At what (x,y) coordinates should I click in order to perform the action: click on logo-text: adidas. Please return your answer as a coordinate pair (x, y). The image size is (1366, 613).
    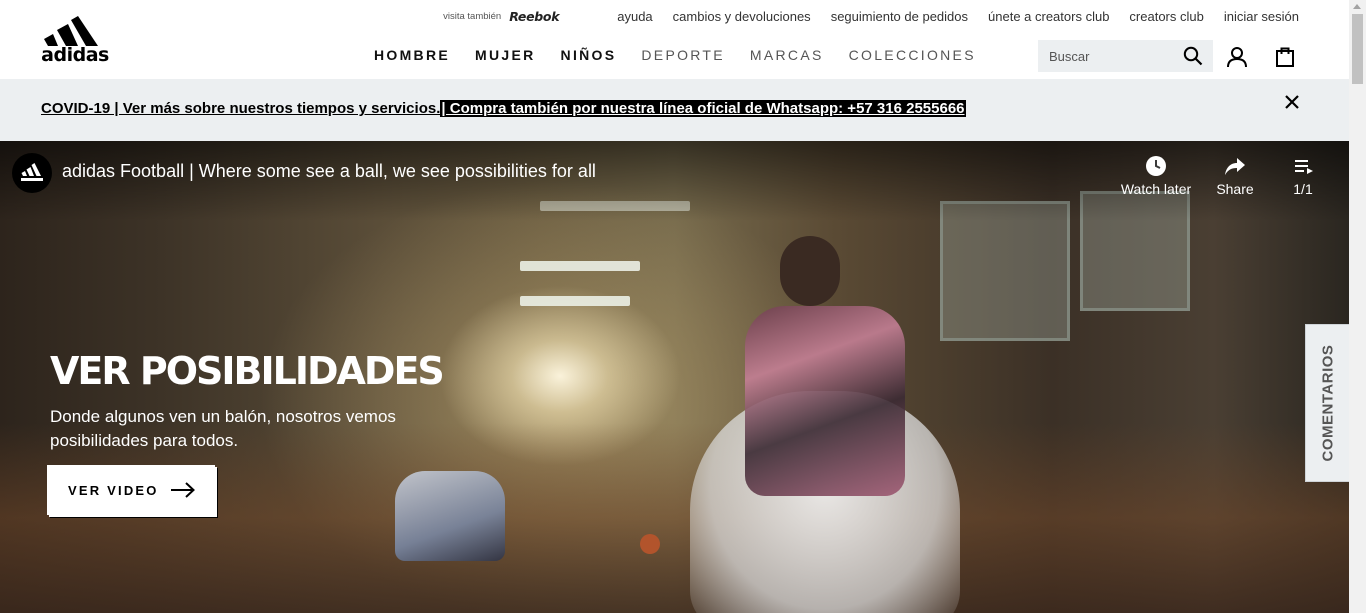
    Looking at the image, I should click on (75, 55).